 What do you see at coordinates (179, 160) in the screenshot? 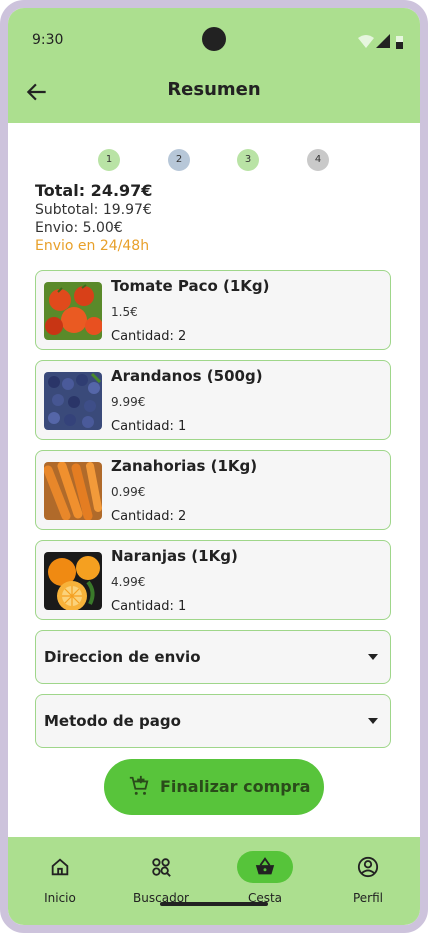
I see `step-2: 2` at bounding box center [179, 160].